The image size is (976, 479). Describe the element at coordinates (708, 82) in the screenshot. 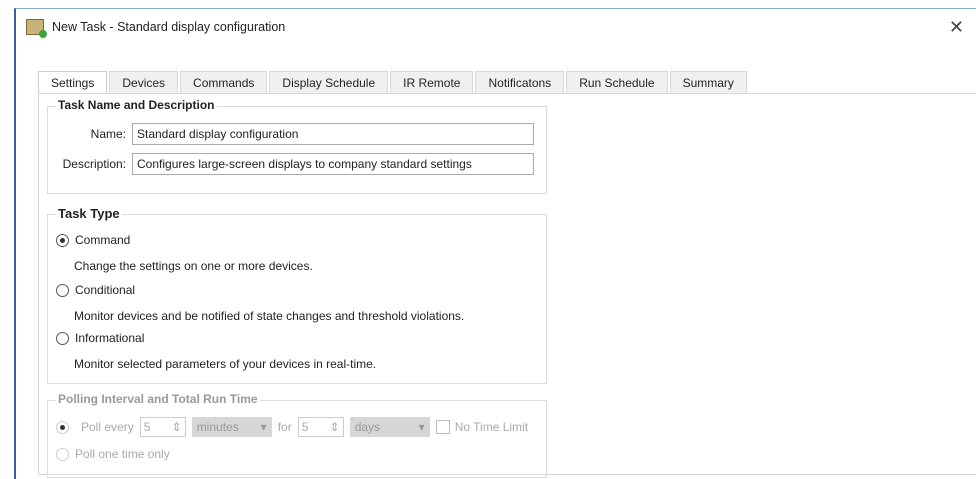

I see `tab-summary: Summary` at that location.